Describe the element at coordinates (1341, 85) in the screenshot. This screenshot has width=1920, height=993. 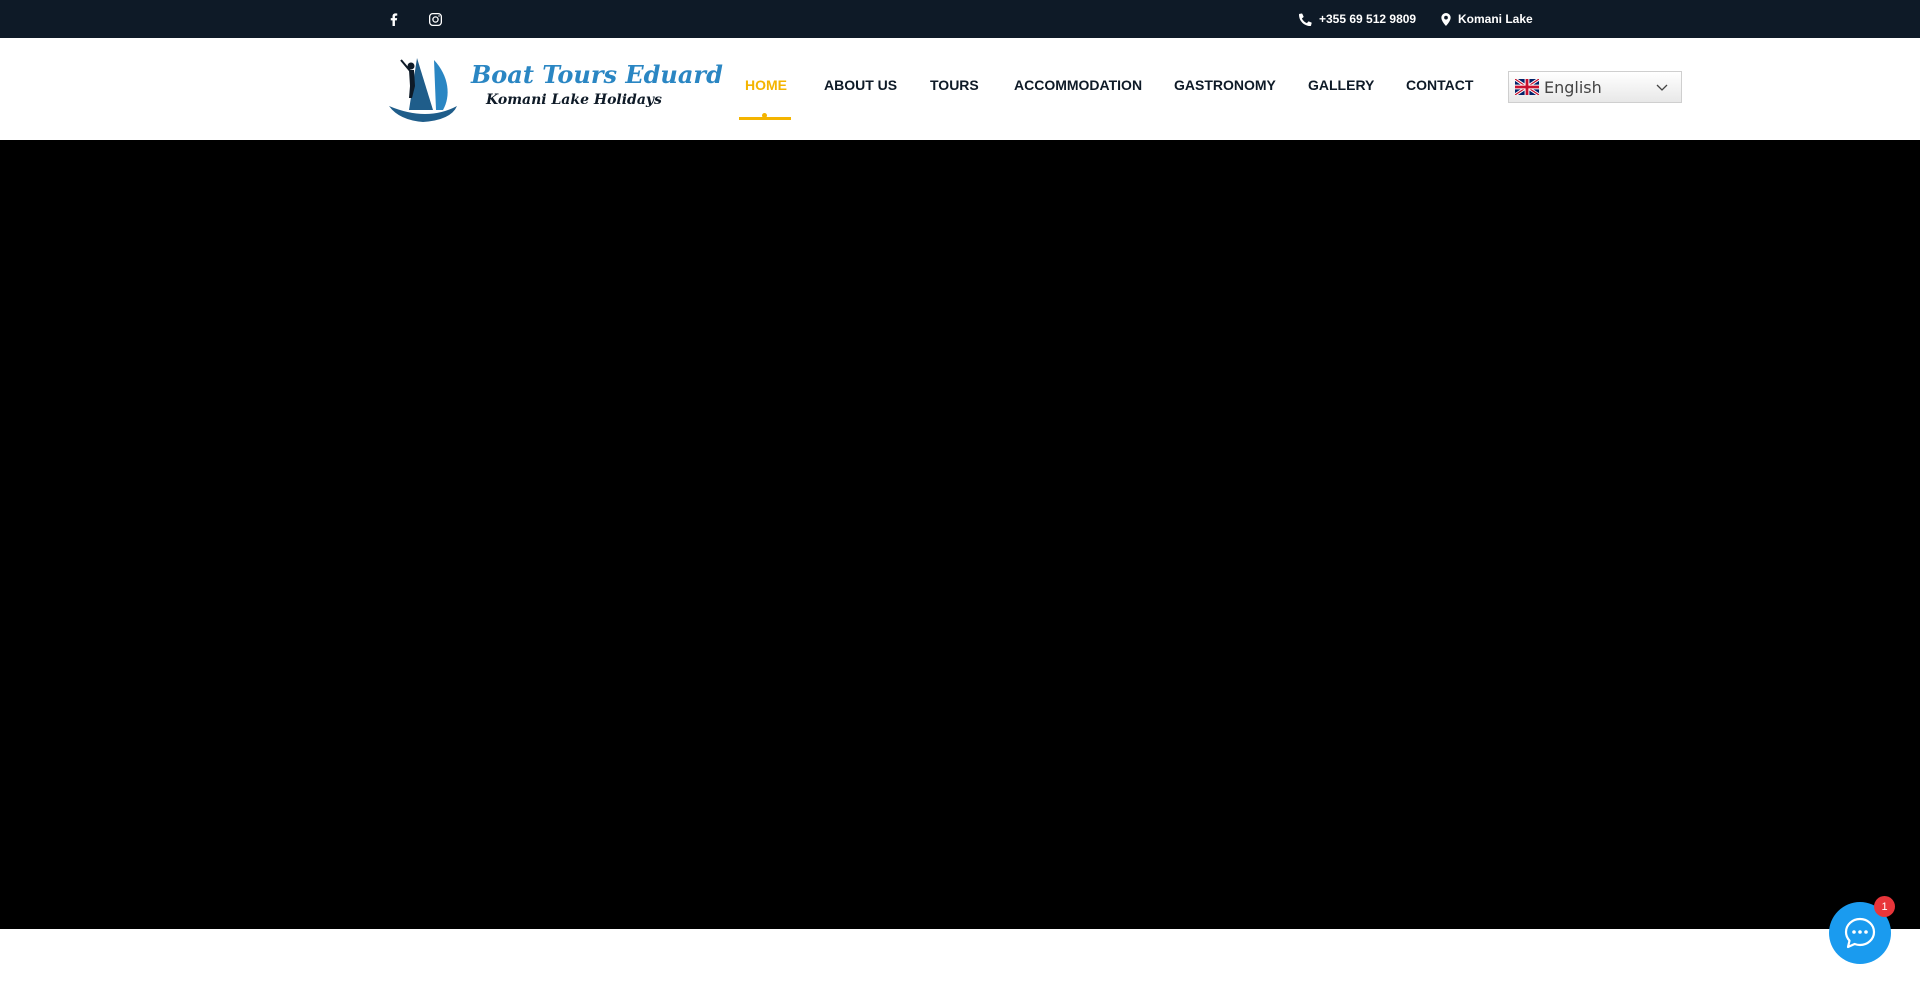
I see `nav-gallery: GALLERY` at that location.